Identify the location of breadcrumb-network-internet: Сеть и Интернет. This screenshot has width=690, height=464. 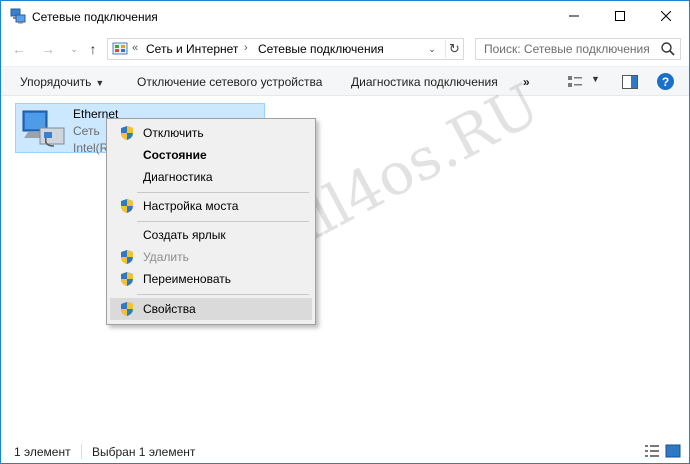
(192, 49).